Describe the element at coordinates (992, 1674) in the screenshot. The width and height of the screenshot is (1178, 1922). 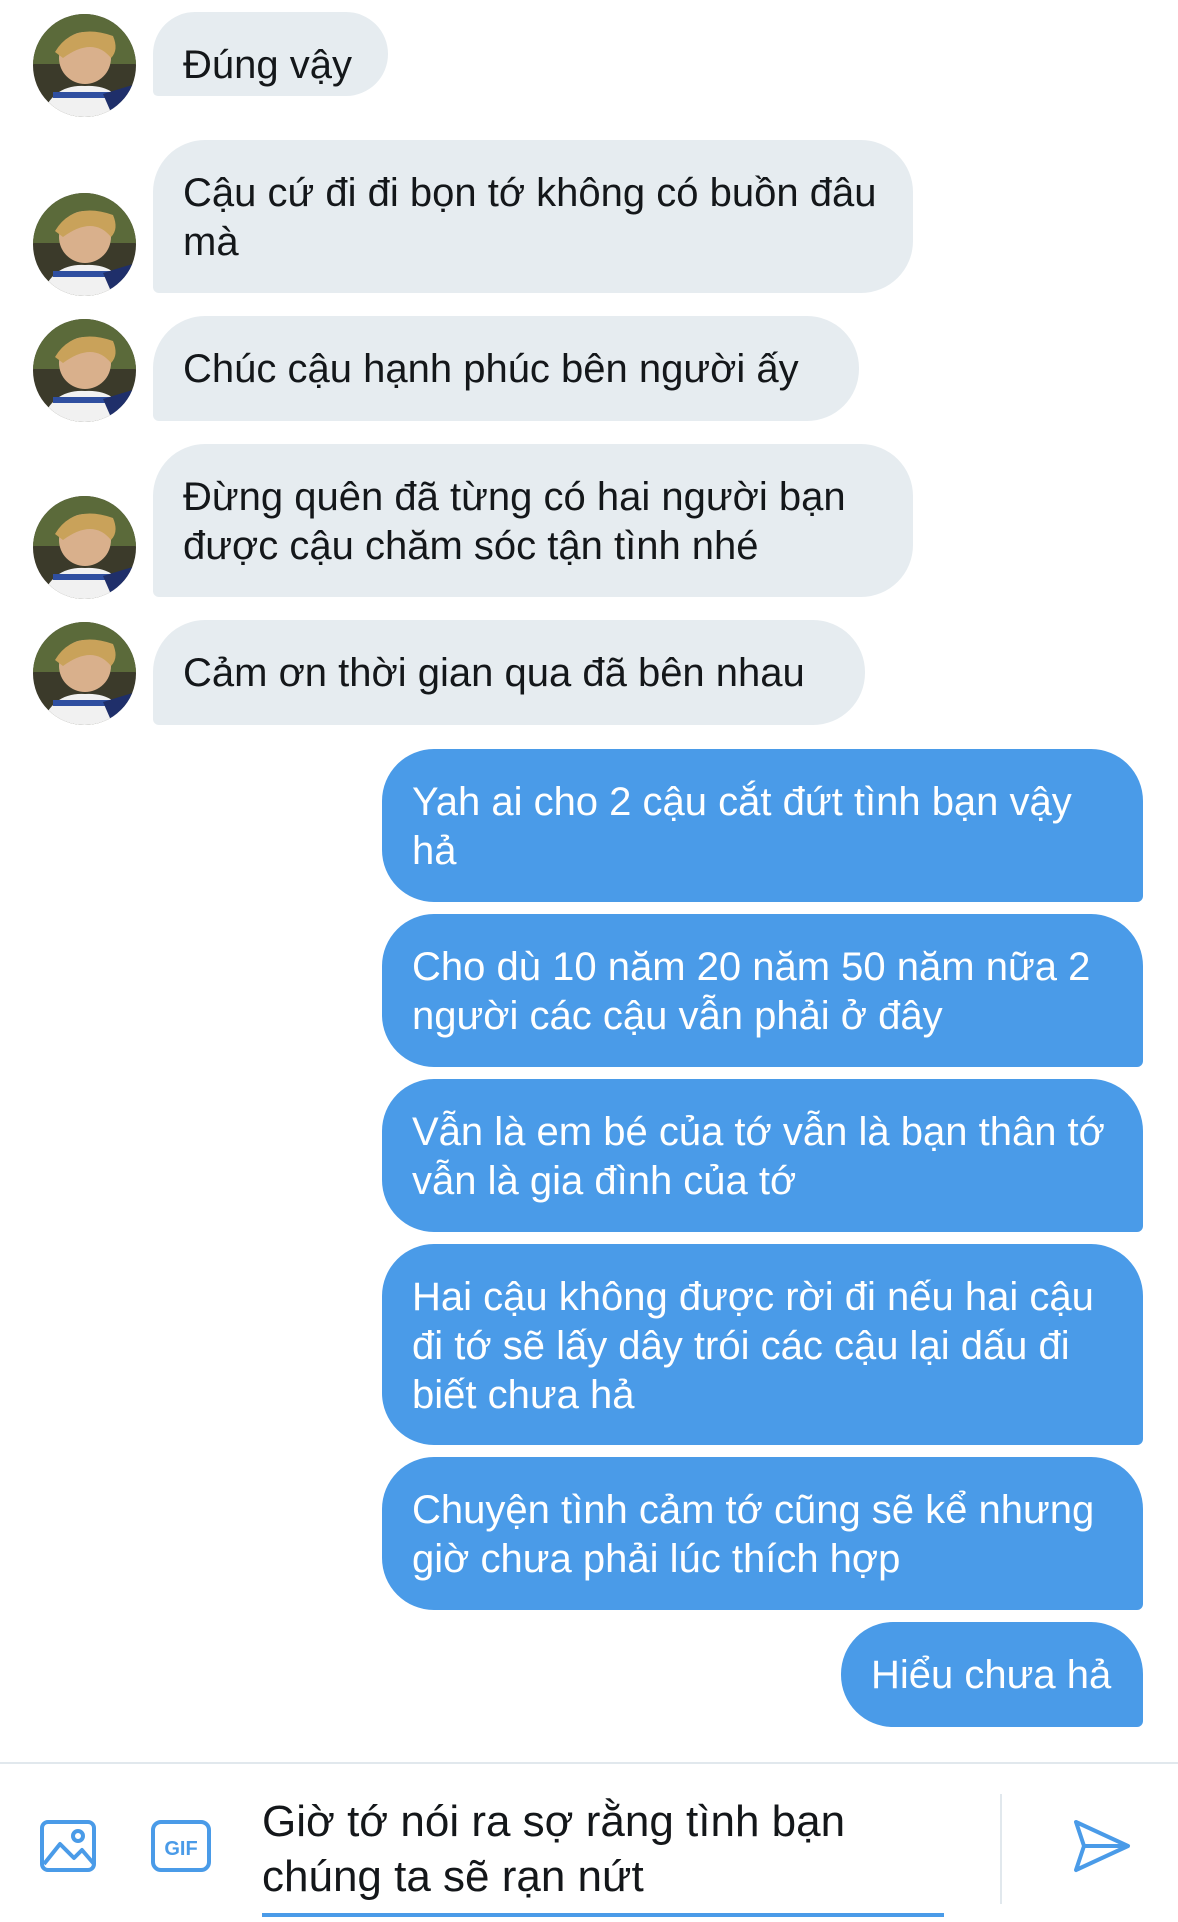
I see `outgoing-message: Hiểu chưa hả` at that location.